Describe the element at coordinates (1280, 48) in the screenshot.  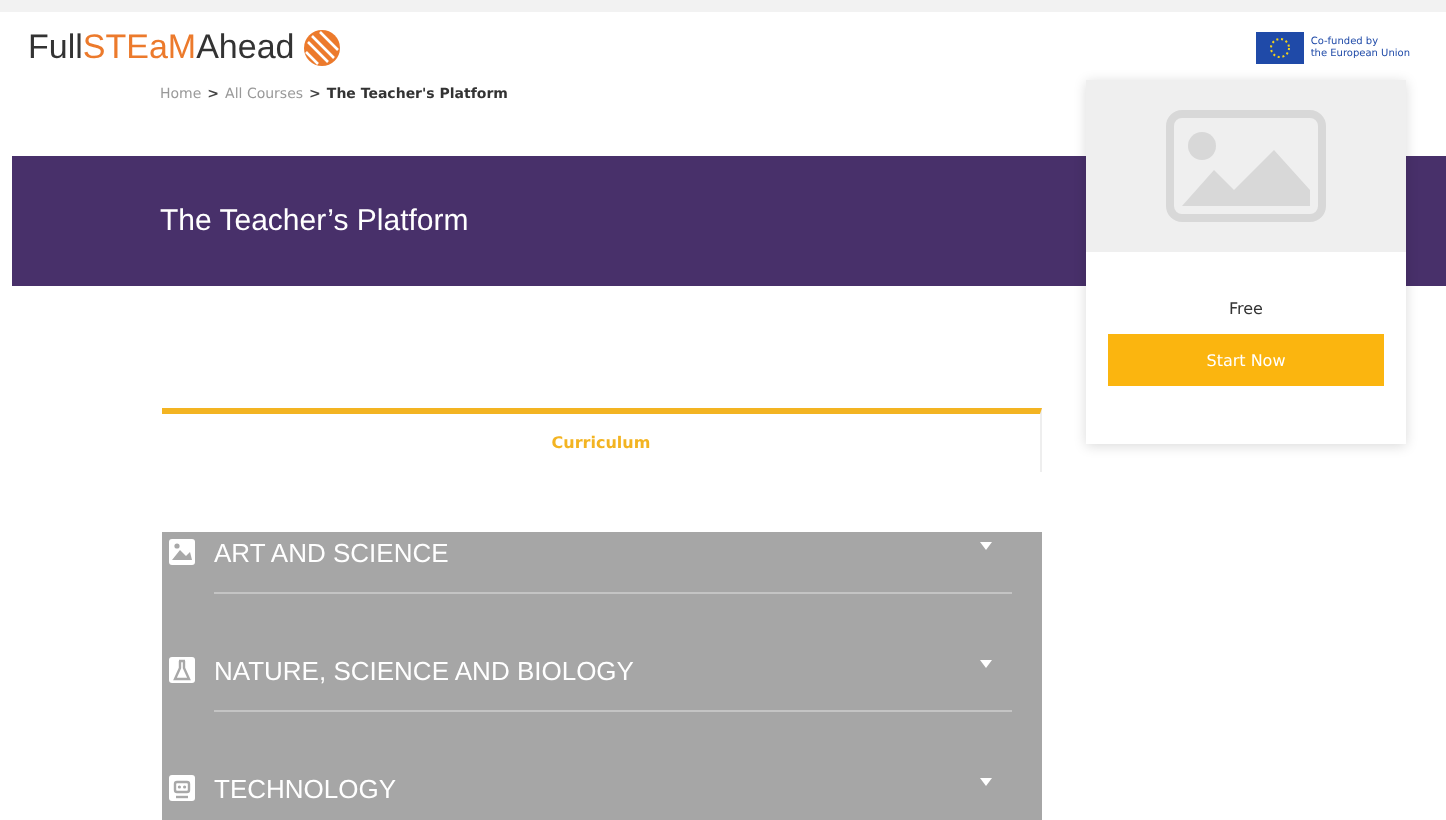
I see `eu-flag-icon` at that location.